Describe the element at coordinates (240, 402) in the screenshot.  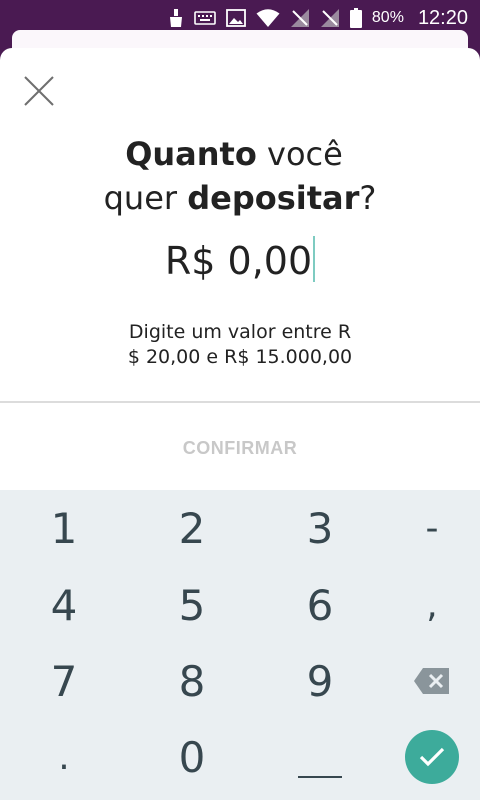
I see `divider` at that location.